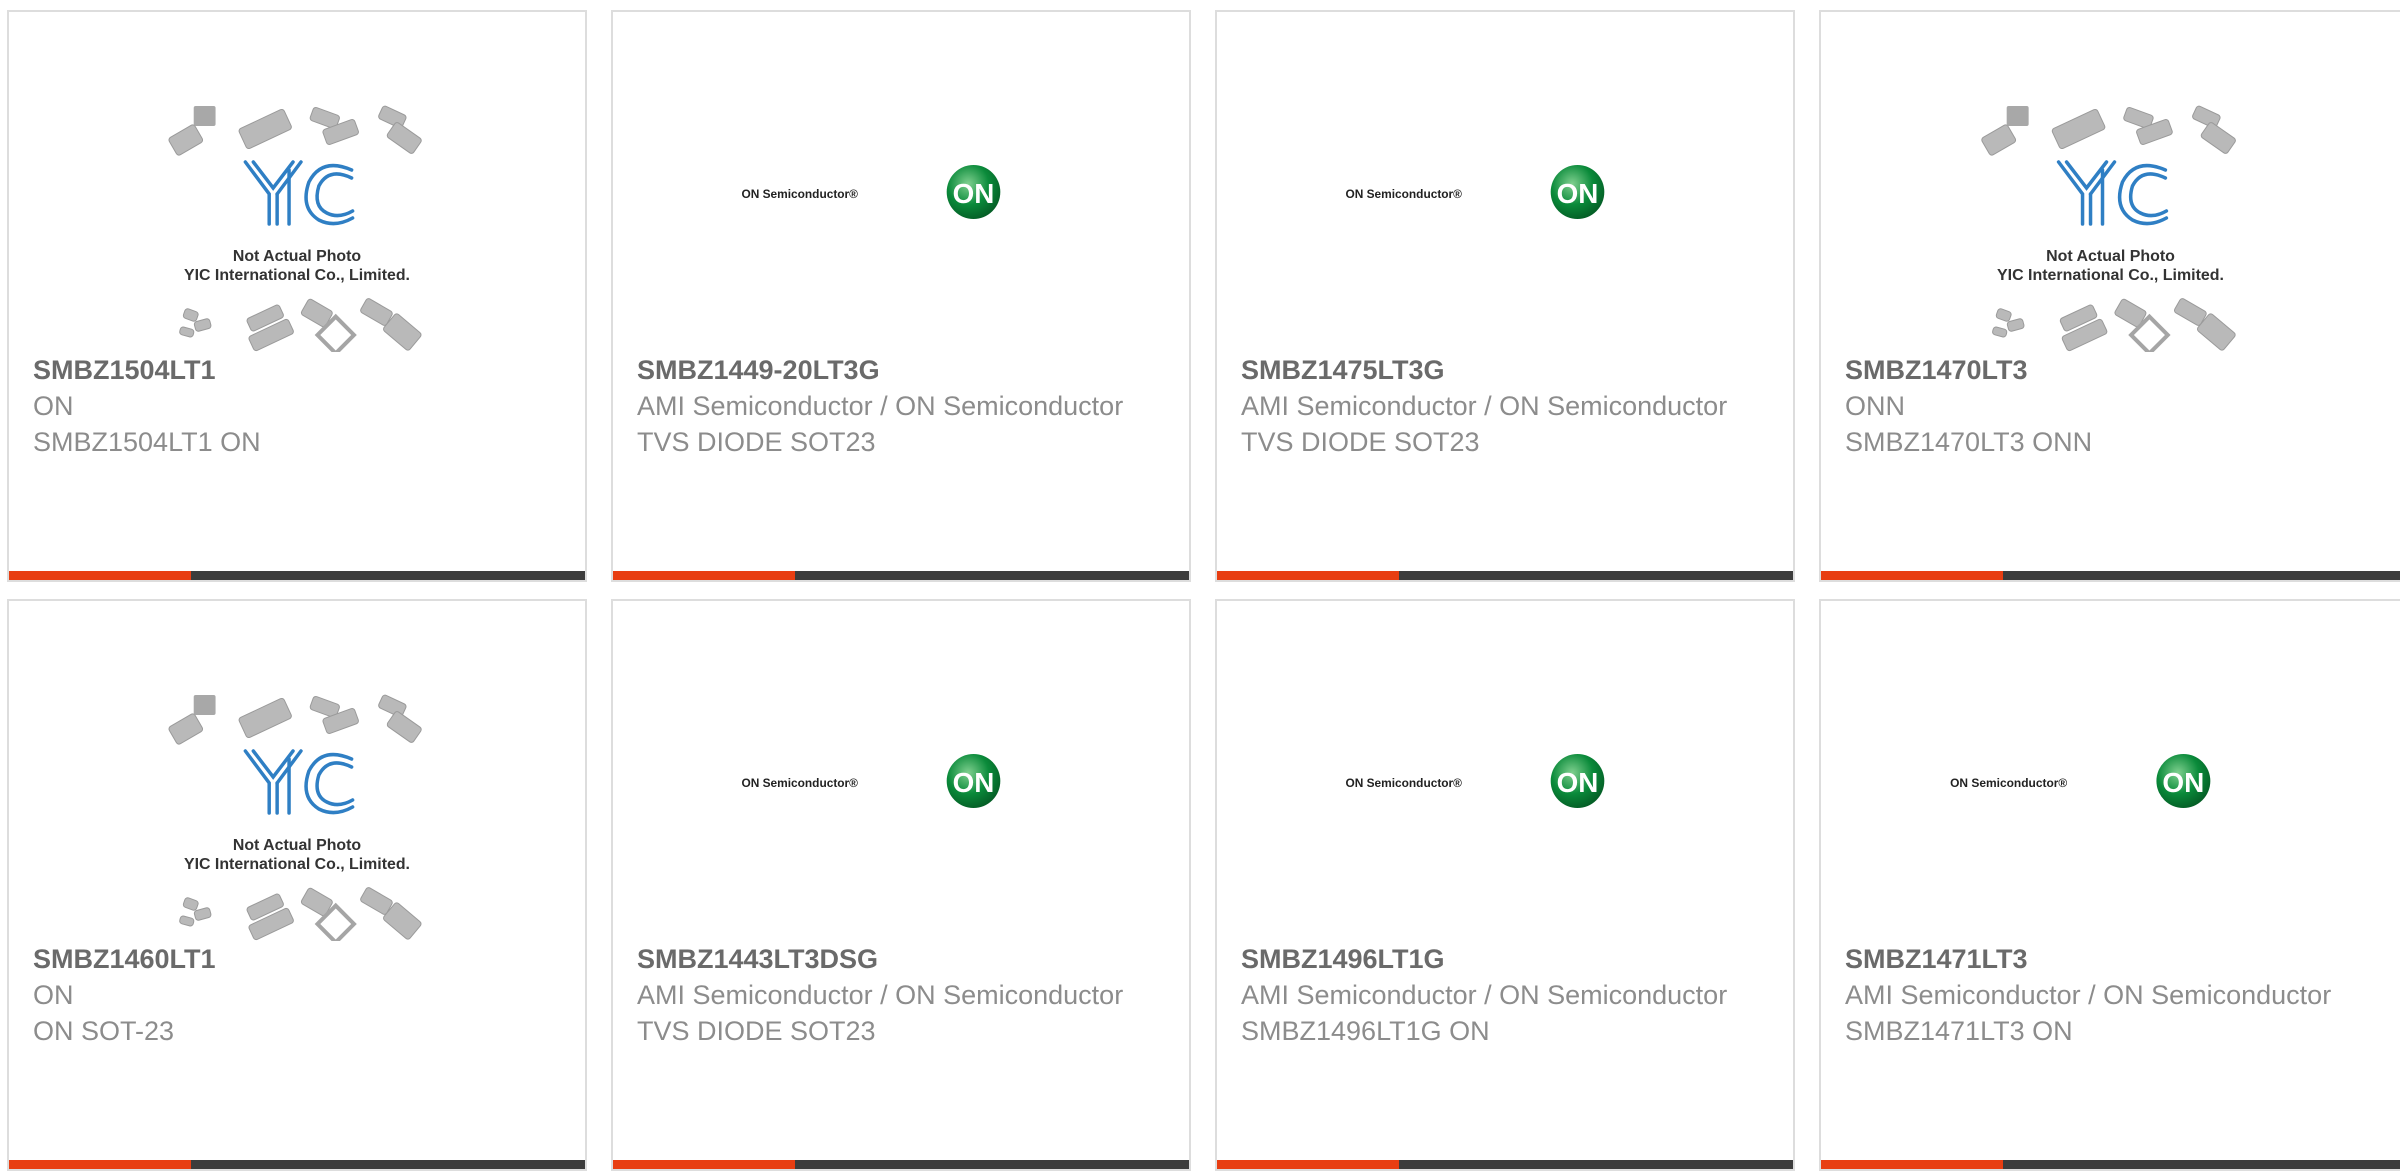  I want to click on part-number-link: SMBZ1449-20LT3G, so click(903, 370).